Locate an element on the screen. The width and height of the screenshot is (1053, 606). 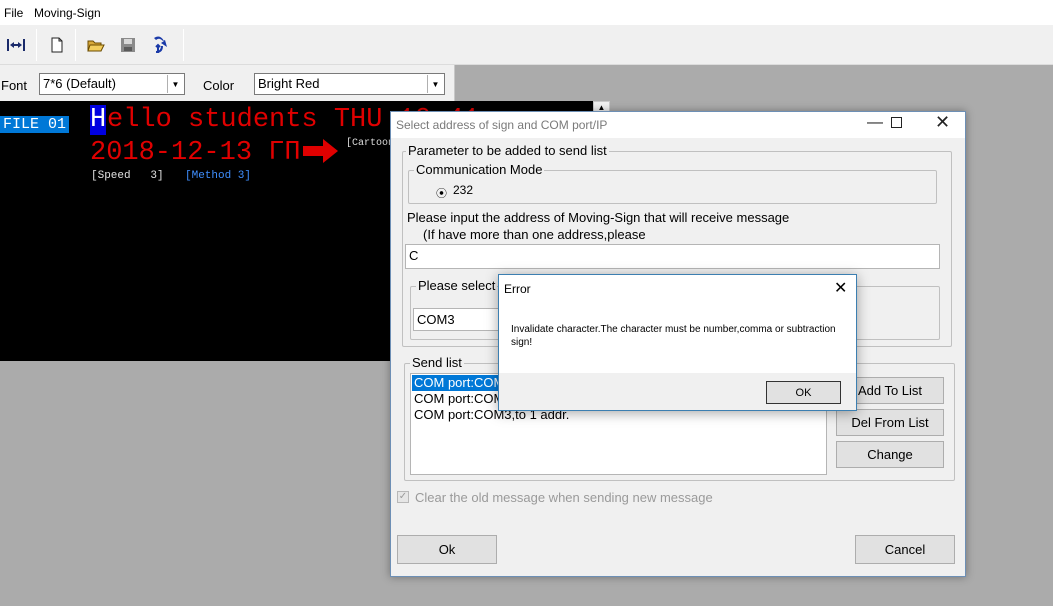
change-button: Change is located at coordinates (890, 454).